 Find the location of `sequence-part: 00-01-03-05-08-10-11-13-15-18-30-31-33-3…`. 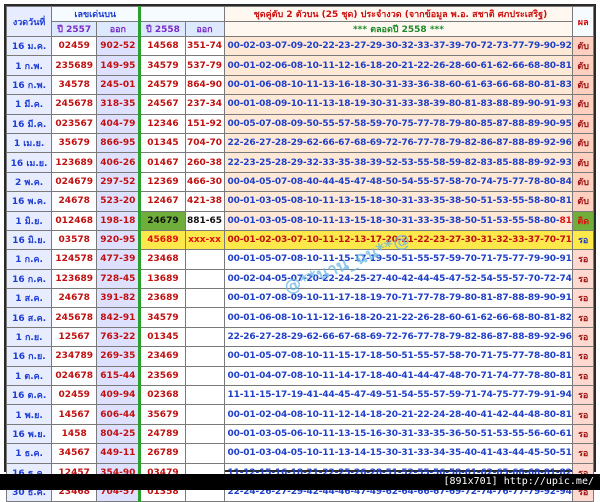

sequence-part: 00-01-03-05-08-10-11-13-15-18-30-31-33-3… is located at coordinates (393, 220).